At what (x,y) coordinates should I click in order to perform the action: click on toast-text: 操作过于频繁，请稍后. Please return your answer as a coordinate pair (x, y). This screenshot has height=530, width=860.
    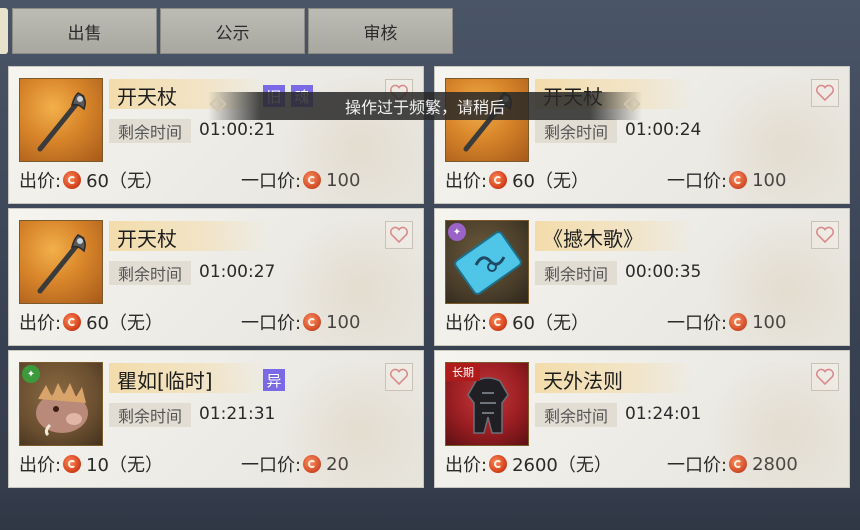
    Looking at the image, I should click on (424, 107).